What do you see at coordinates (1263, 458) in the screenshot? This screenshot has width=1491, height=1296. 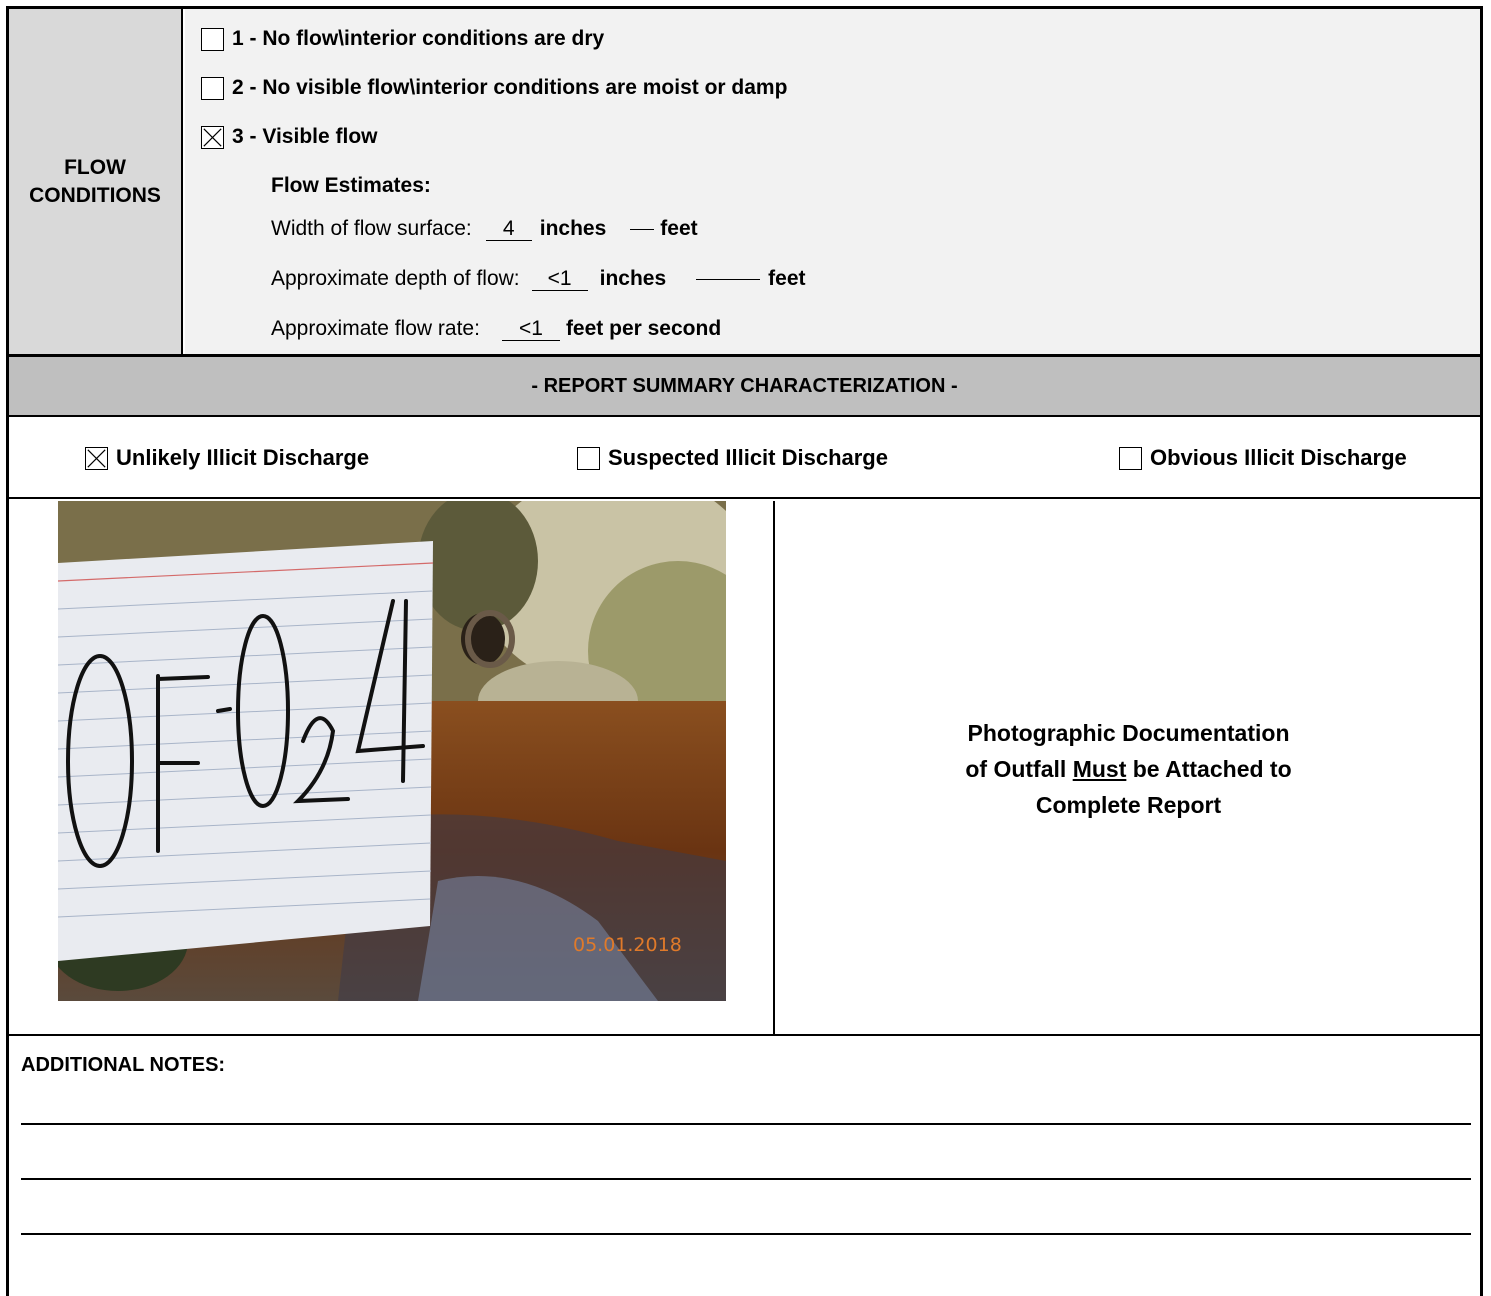 I see `choice-obvious: Obvious Illicit Discharge` at bounding box center [1263, 458].